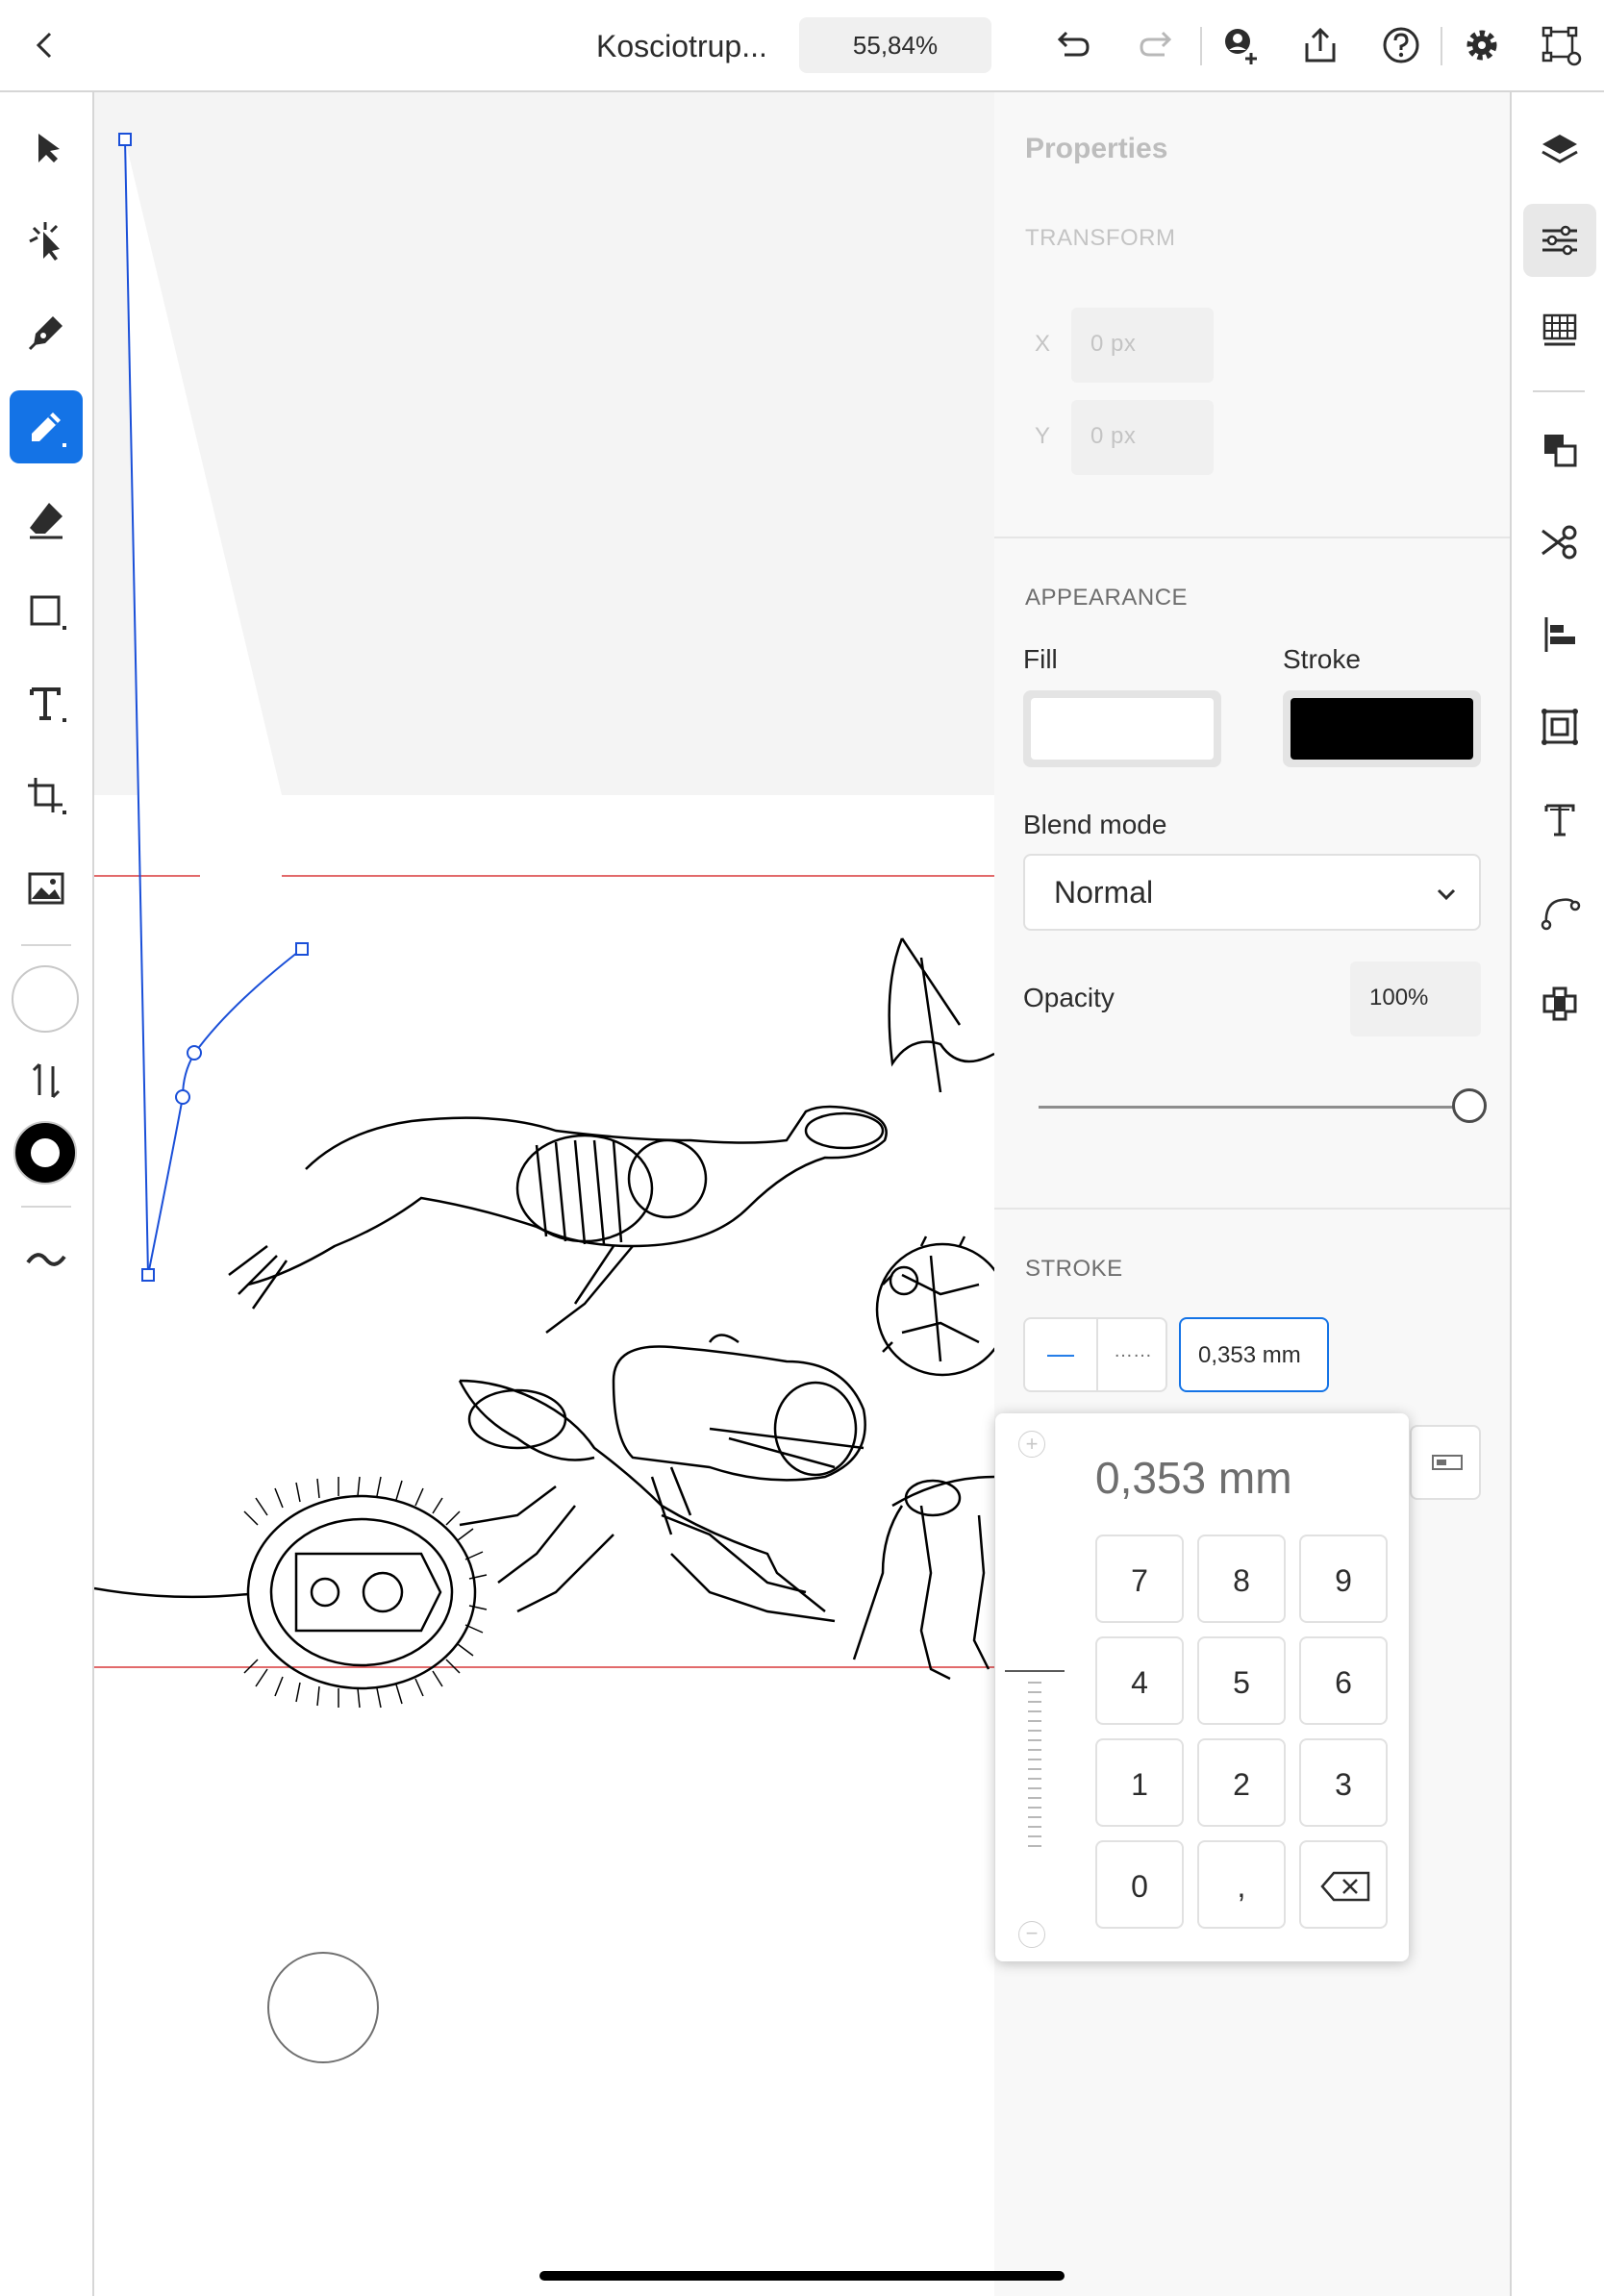  Describe the element at coordinates (1559, 911) in the screenshot. I see `path-icon` at that location.